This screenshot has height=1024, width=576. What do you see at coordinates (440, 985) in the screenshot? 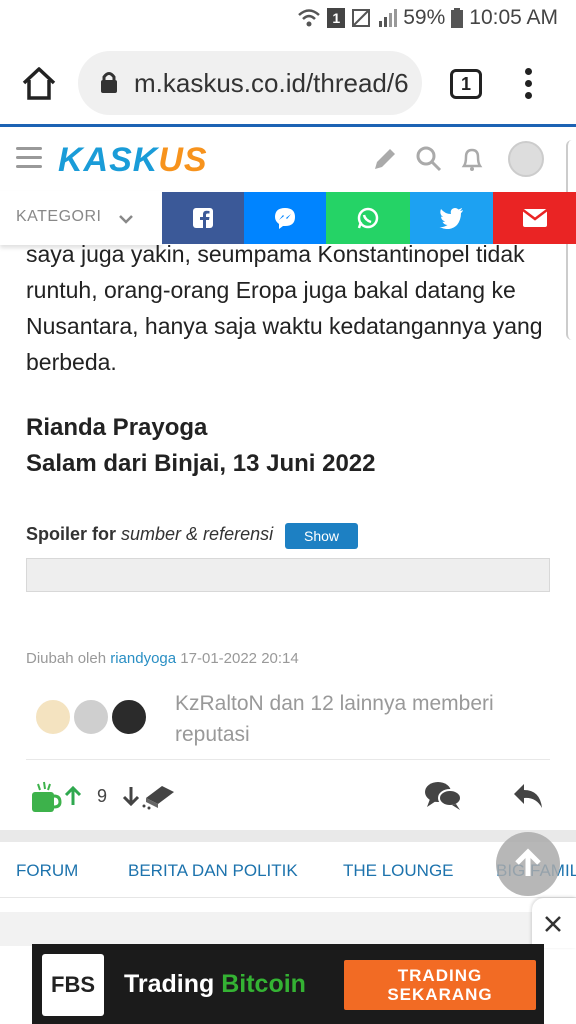
I see `ad-cta-button: TRADING SEKARANG` at bounding box center [440, 985].